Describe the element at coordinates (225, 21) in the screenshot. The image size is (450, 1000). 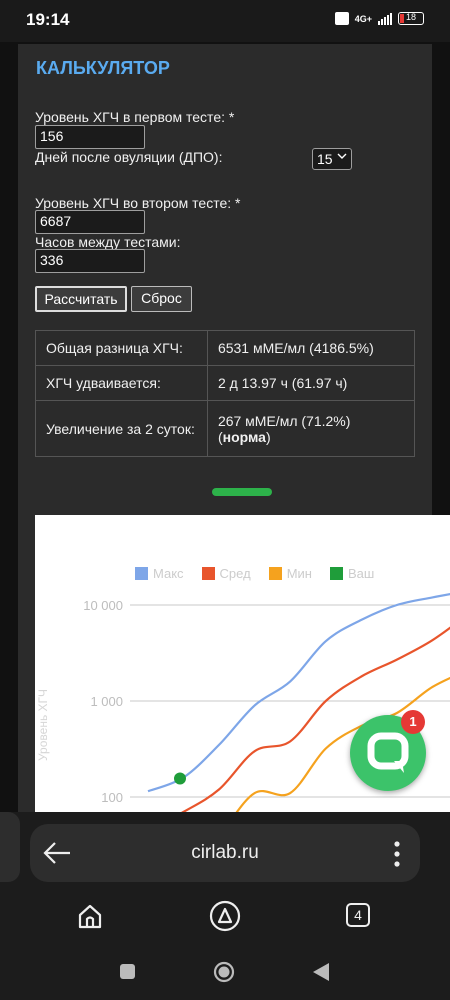
I see `status-bar: 19:14 4G+ 18` at that location.